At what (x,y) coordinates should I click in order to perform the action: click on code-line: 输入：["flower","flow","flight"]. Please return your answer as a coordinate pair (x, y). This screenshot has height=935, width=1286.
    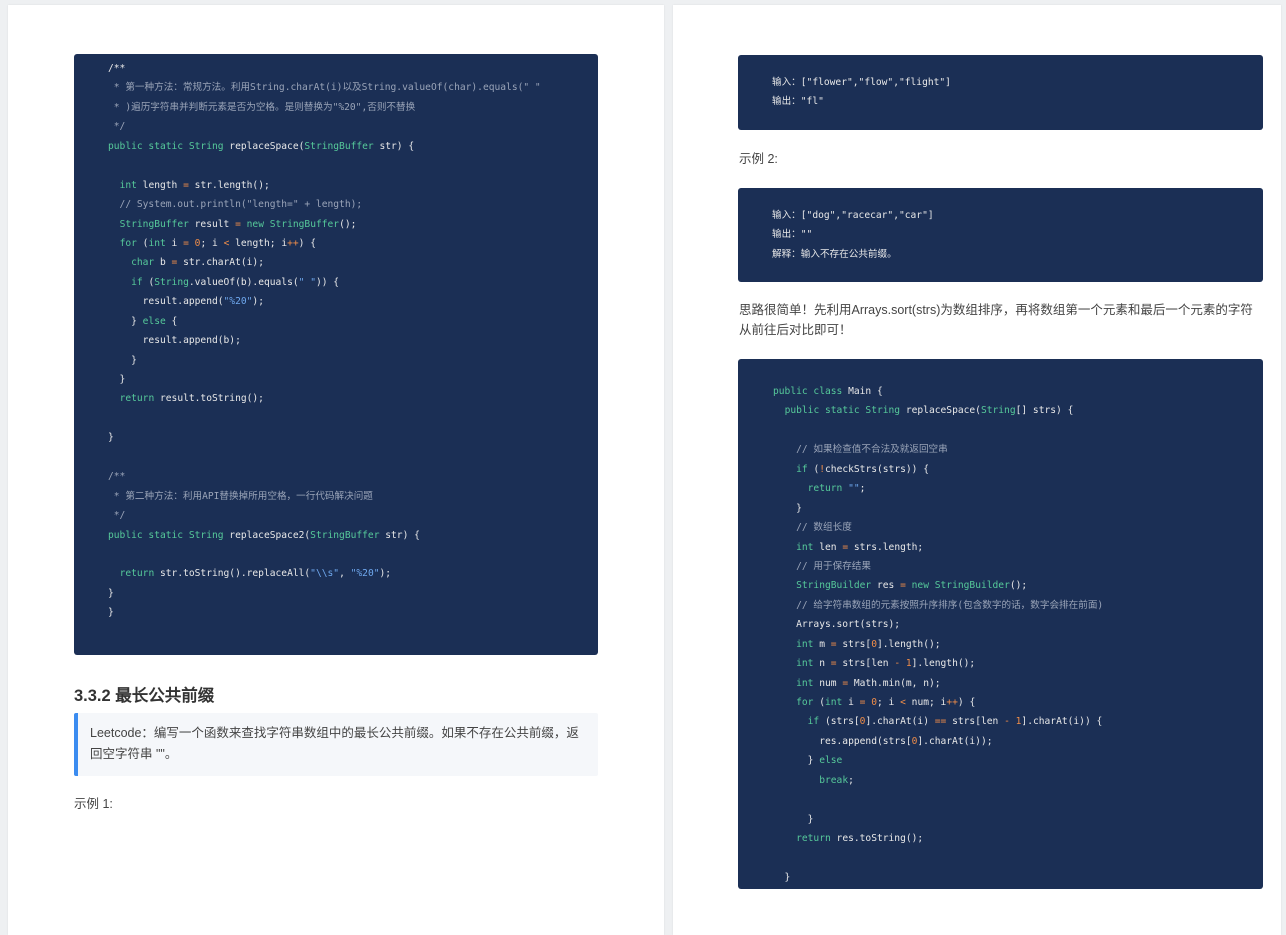
    Looking at the image, I should click on (1017, 82).